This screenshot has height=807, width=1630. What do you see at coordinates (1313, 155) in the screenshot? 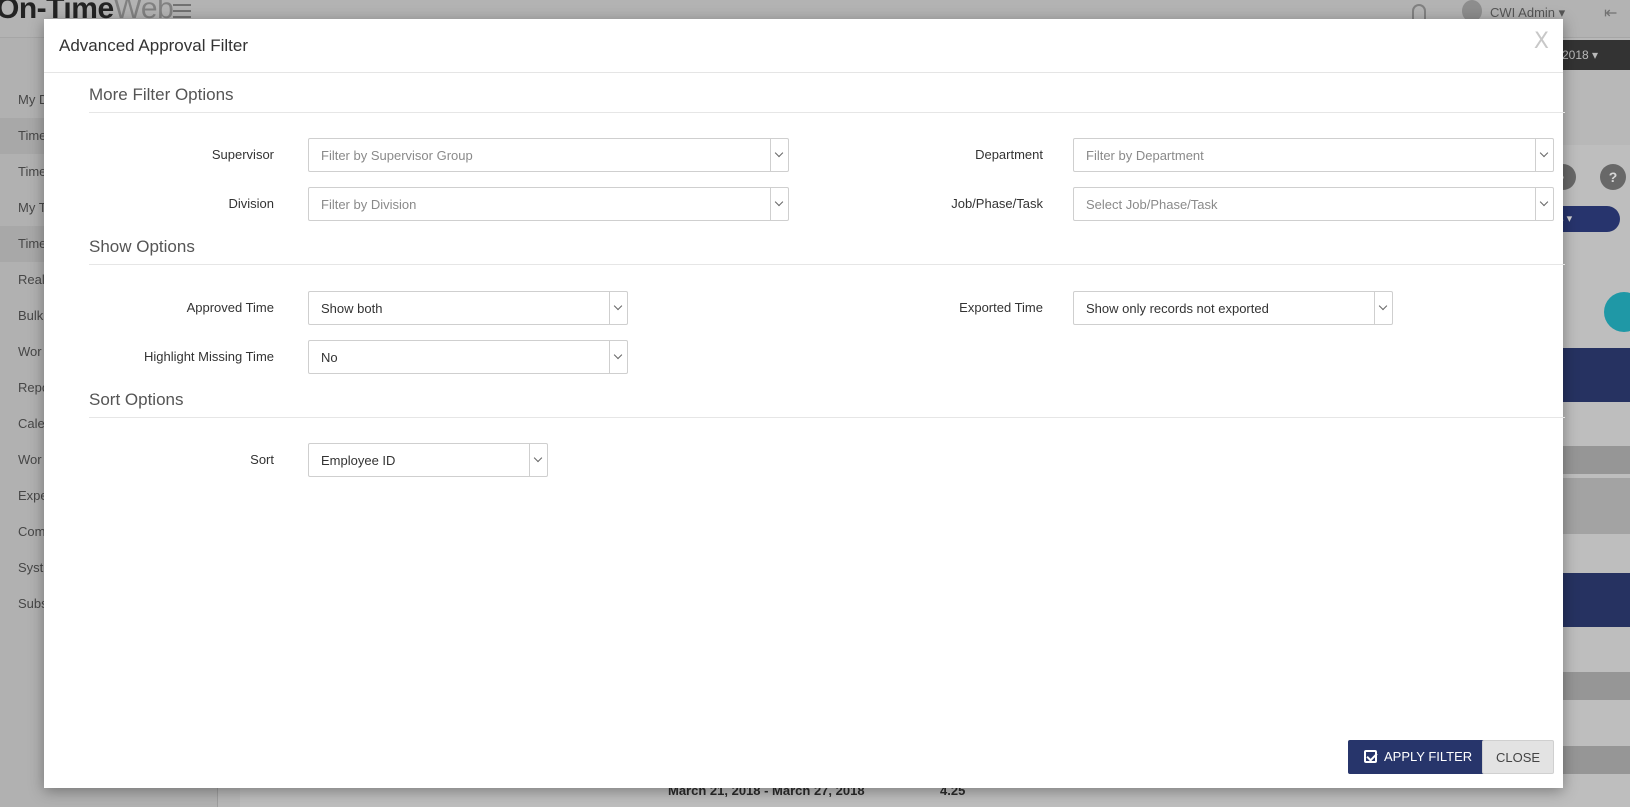
I see `department-select: Filter by Department` at bounding box center [1313, 155].